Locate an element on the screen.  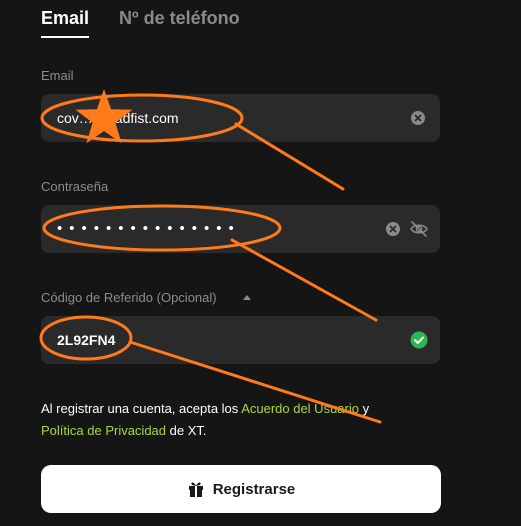
caret-up-icon is located at coordinates (247, 297).